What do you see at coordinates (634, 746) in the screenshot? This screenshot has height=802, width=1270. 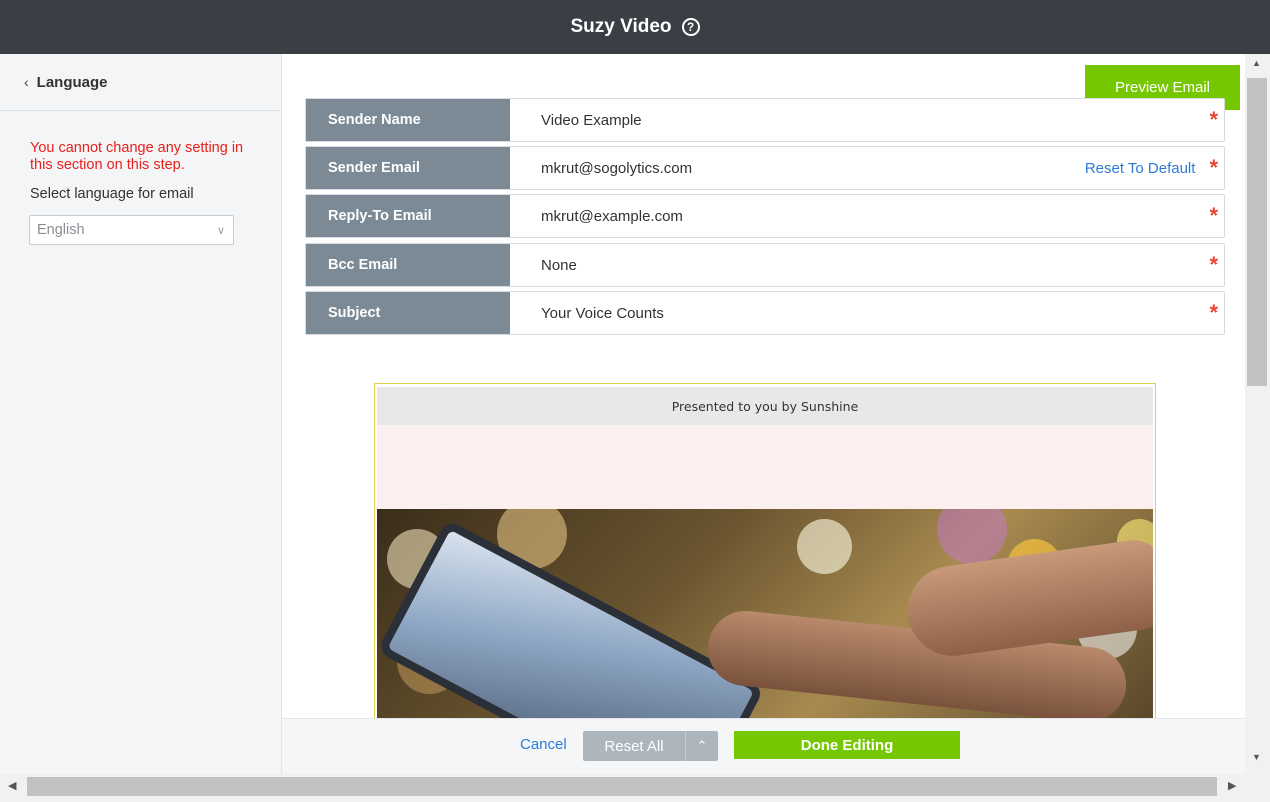 I see `reset-all-button: Reset All` at bounding box center [634, 746].